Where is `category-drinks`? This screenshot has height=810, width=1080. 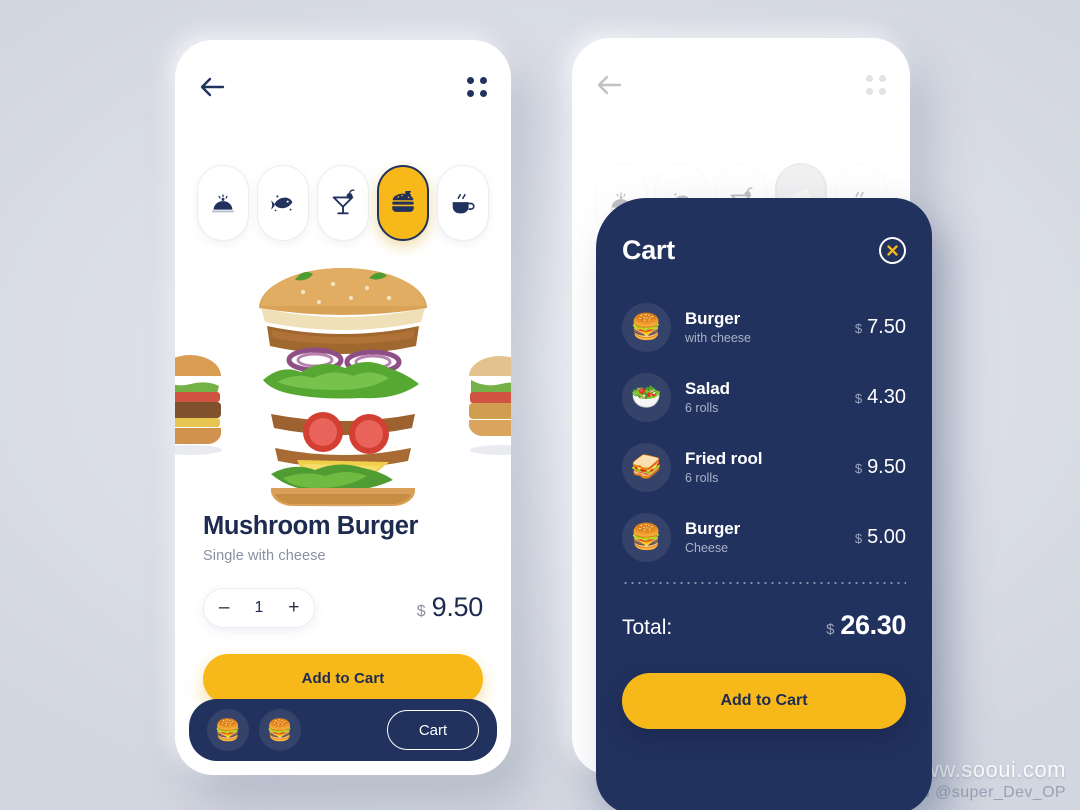 category-drinks is located at coordinates (343, 203).